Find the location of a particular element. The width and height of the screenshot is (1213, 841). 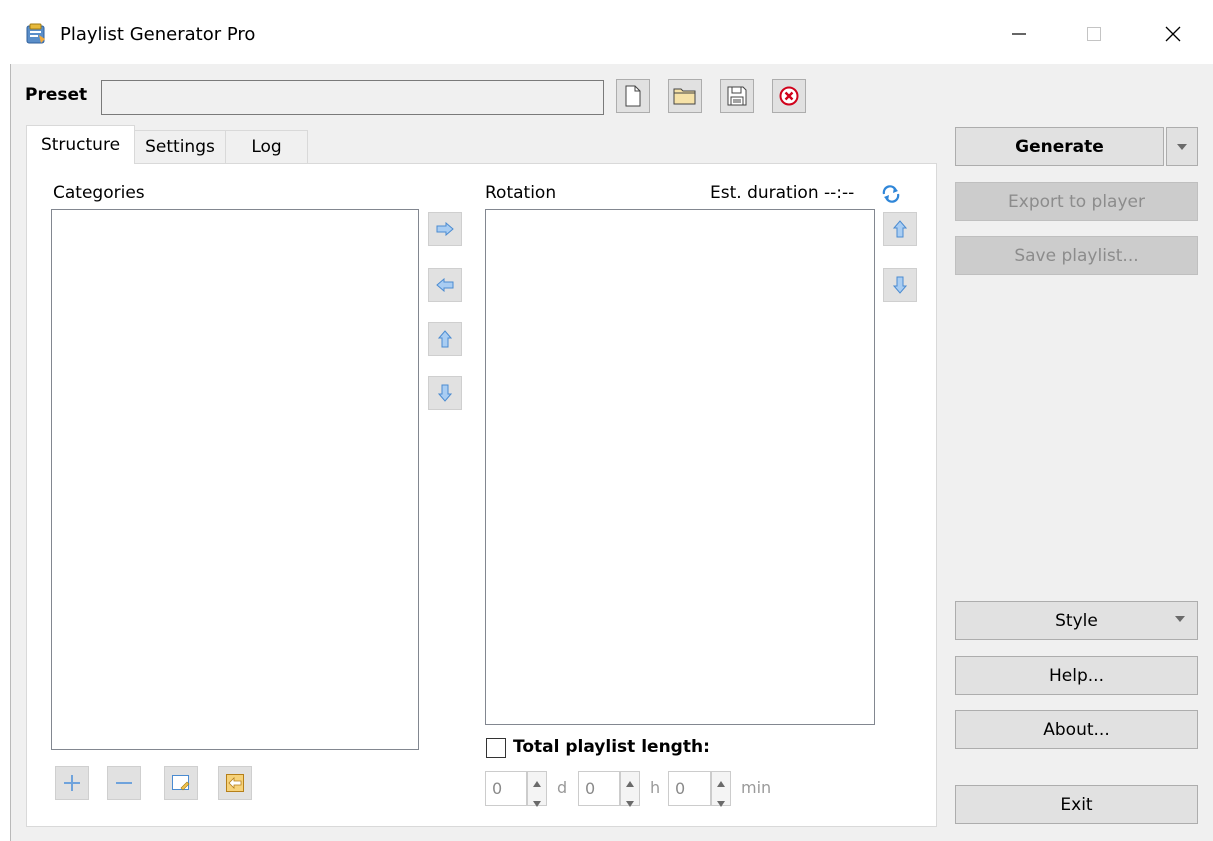

delete-preset-button is located at coordinates (789, 96).